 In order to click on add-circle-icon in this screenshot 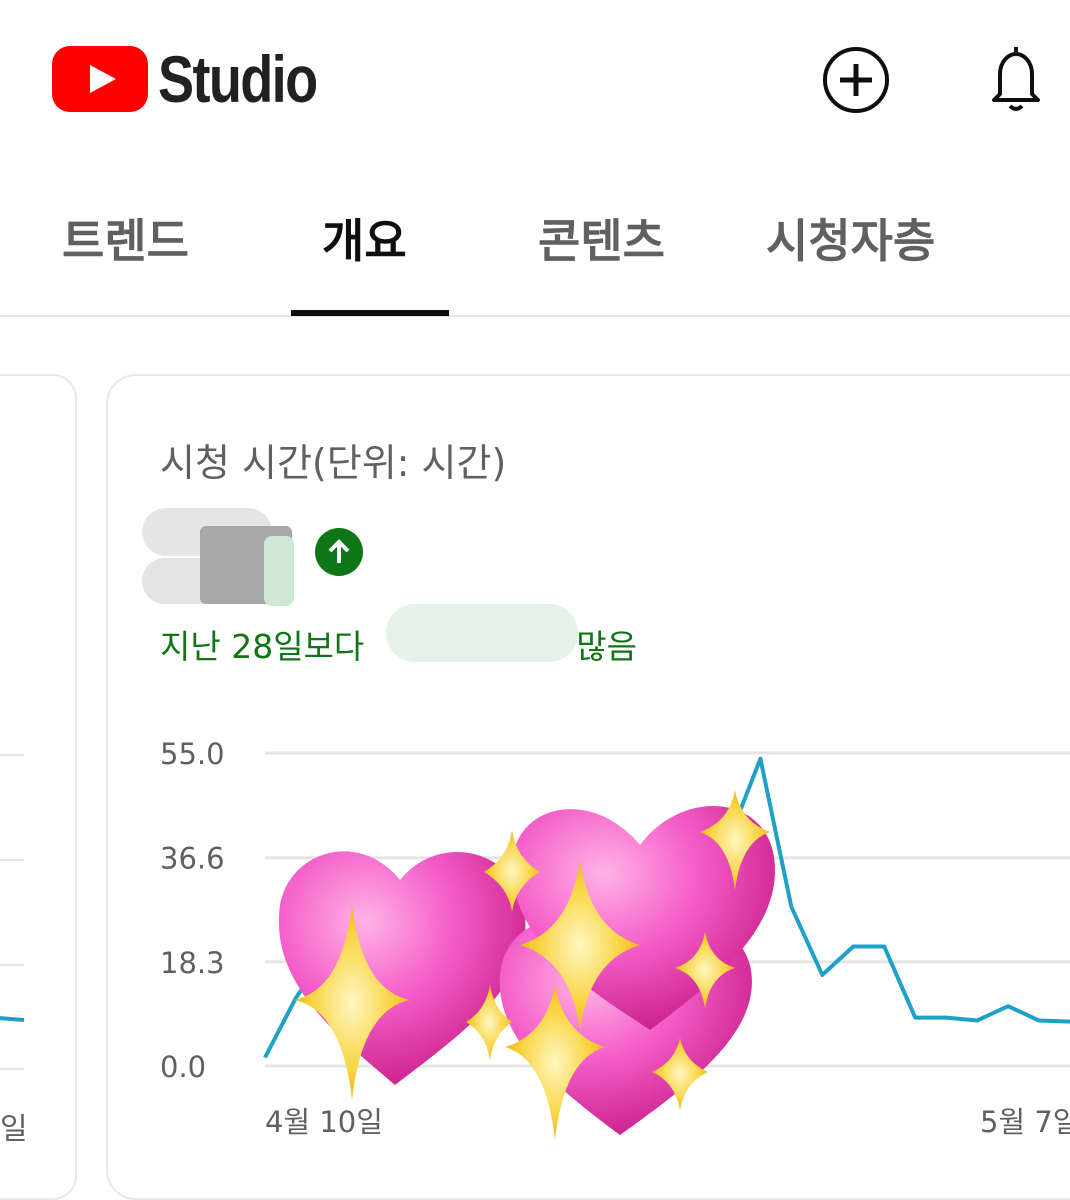, I will do `click(856, 80)`.